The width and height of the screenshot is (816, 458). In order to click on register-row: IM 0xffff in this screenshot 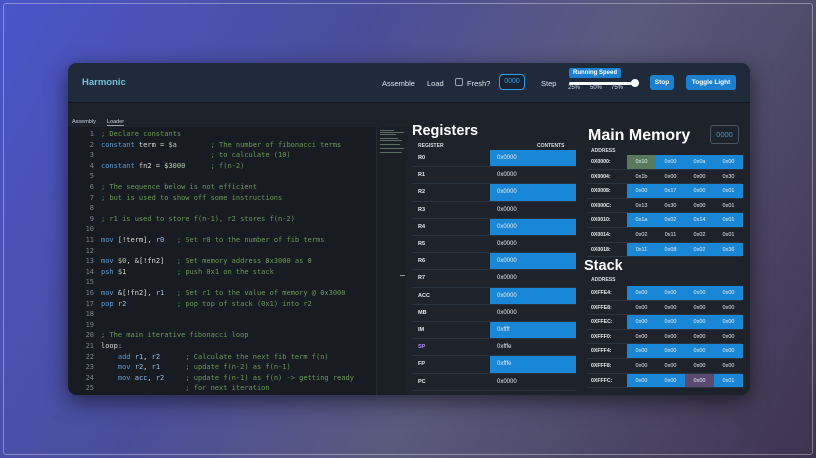, I will do `click(494, 331)`.